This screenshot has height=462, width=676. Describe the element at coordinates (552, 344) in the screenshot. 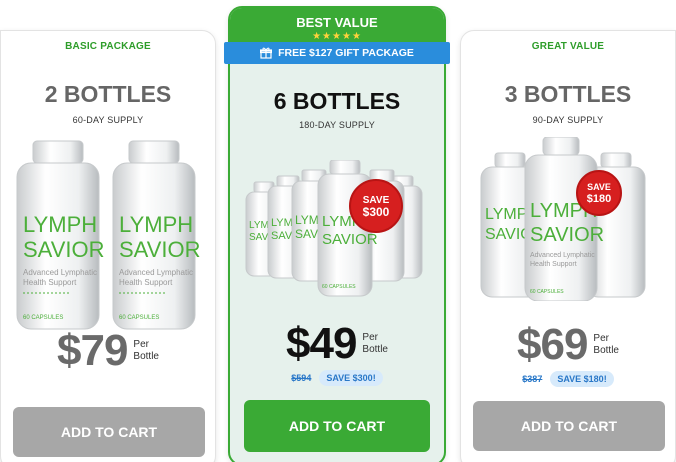

I see `price-per-bottle: $69` at that location.